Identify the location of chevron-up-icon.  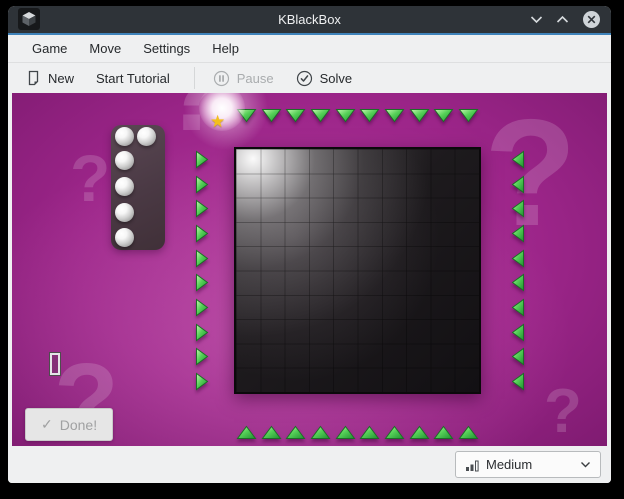
(562, 19).